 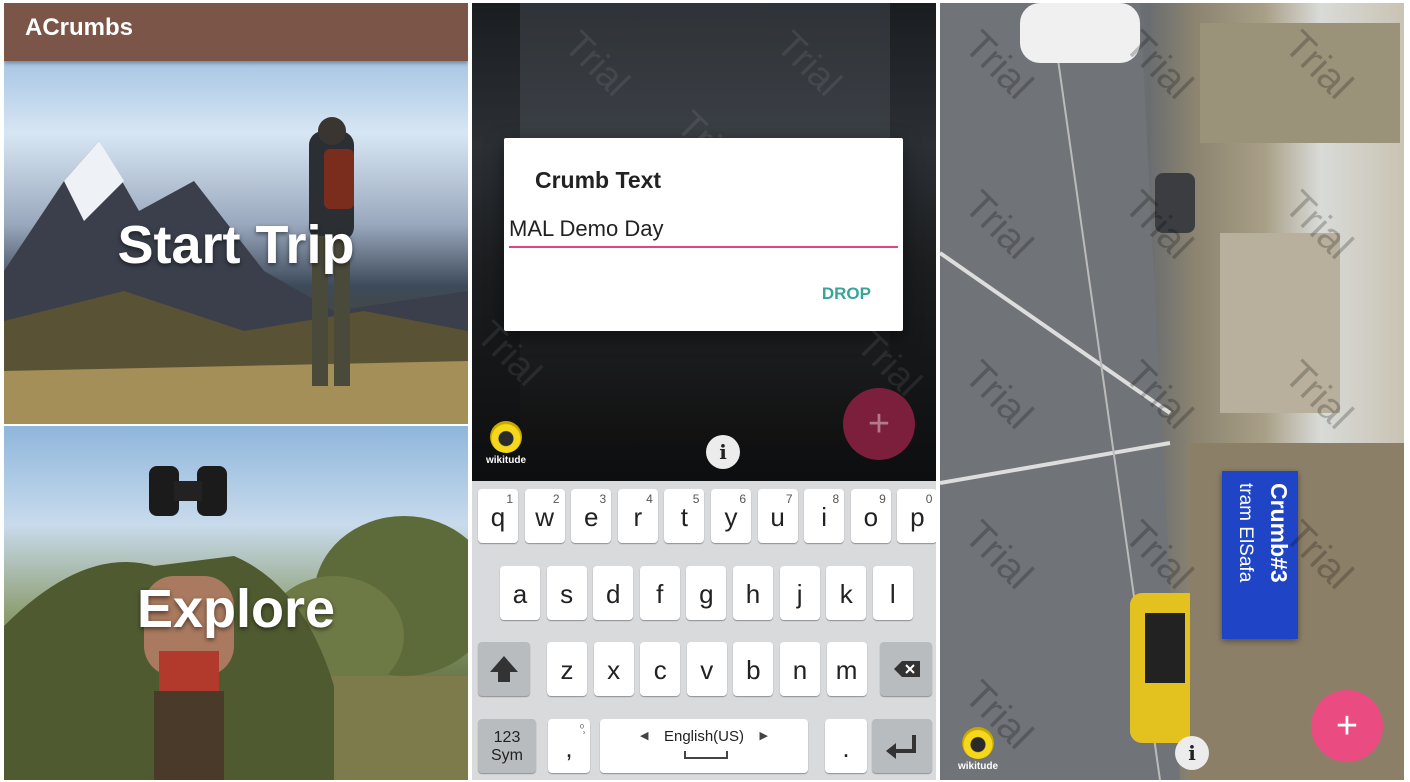 I want to click on key-c: c, so click(x=660, y=669).